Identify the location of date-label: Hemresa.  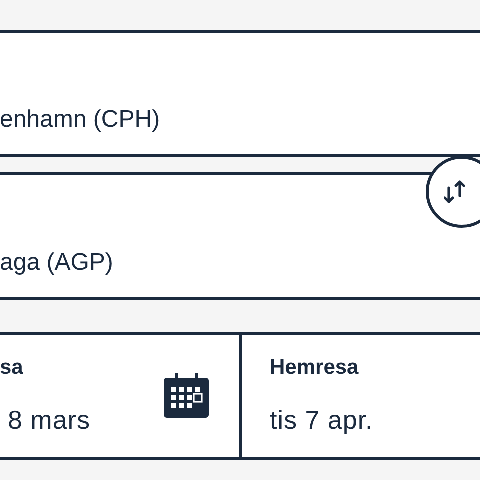
(315, 368).